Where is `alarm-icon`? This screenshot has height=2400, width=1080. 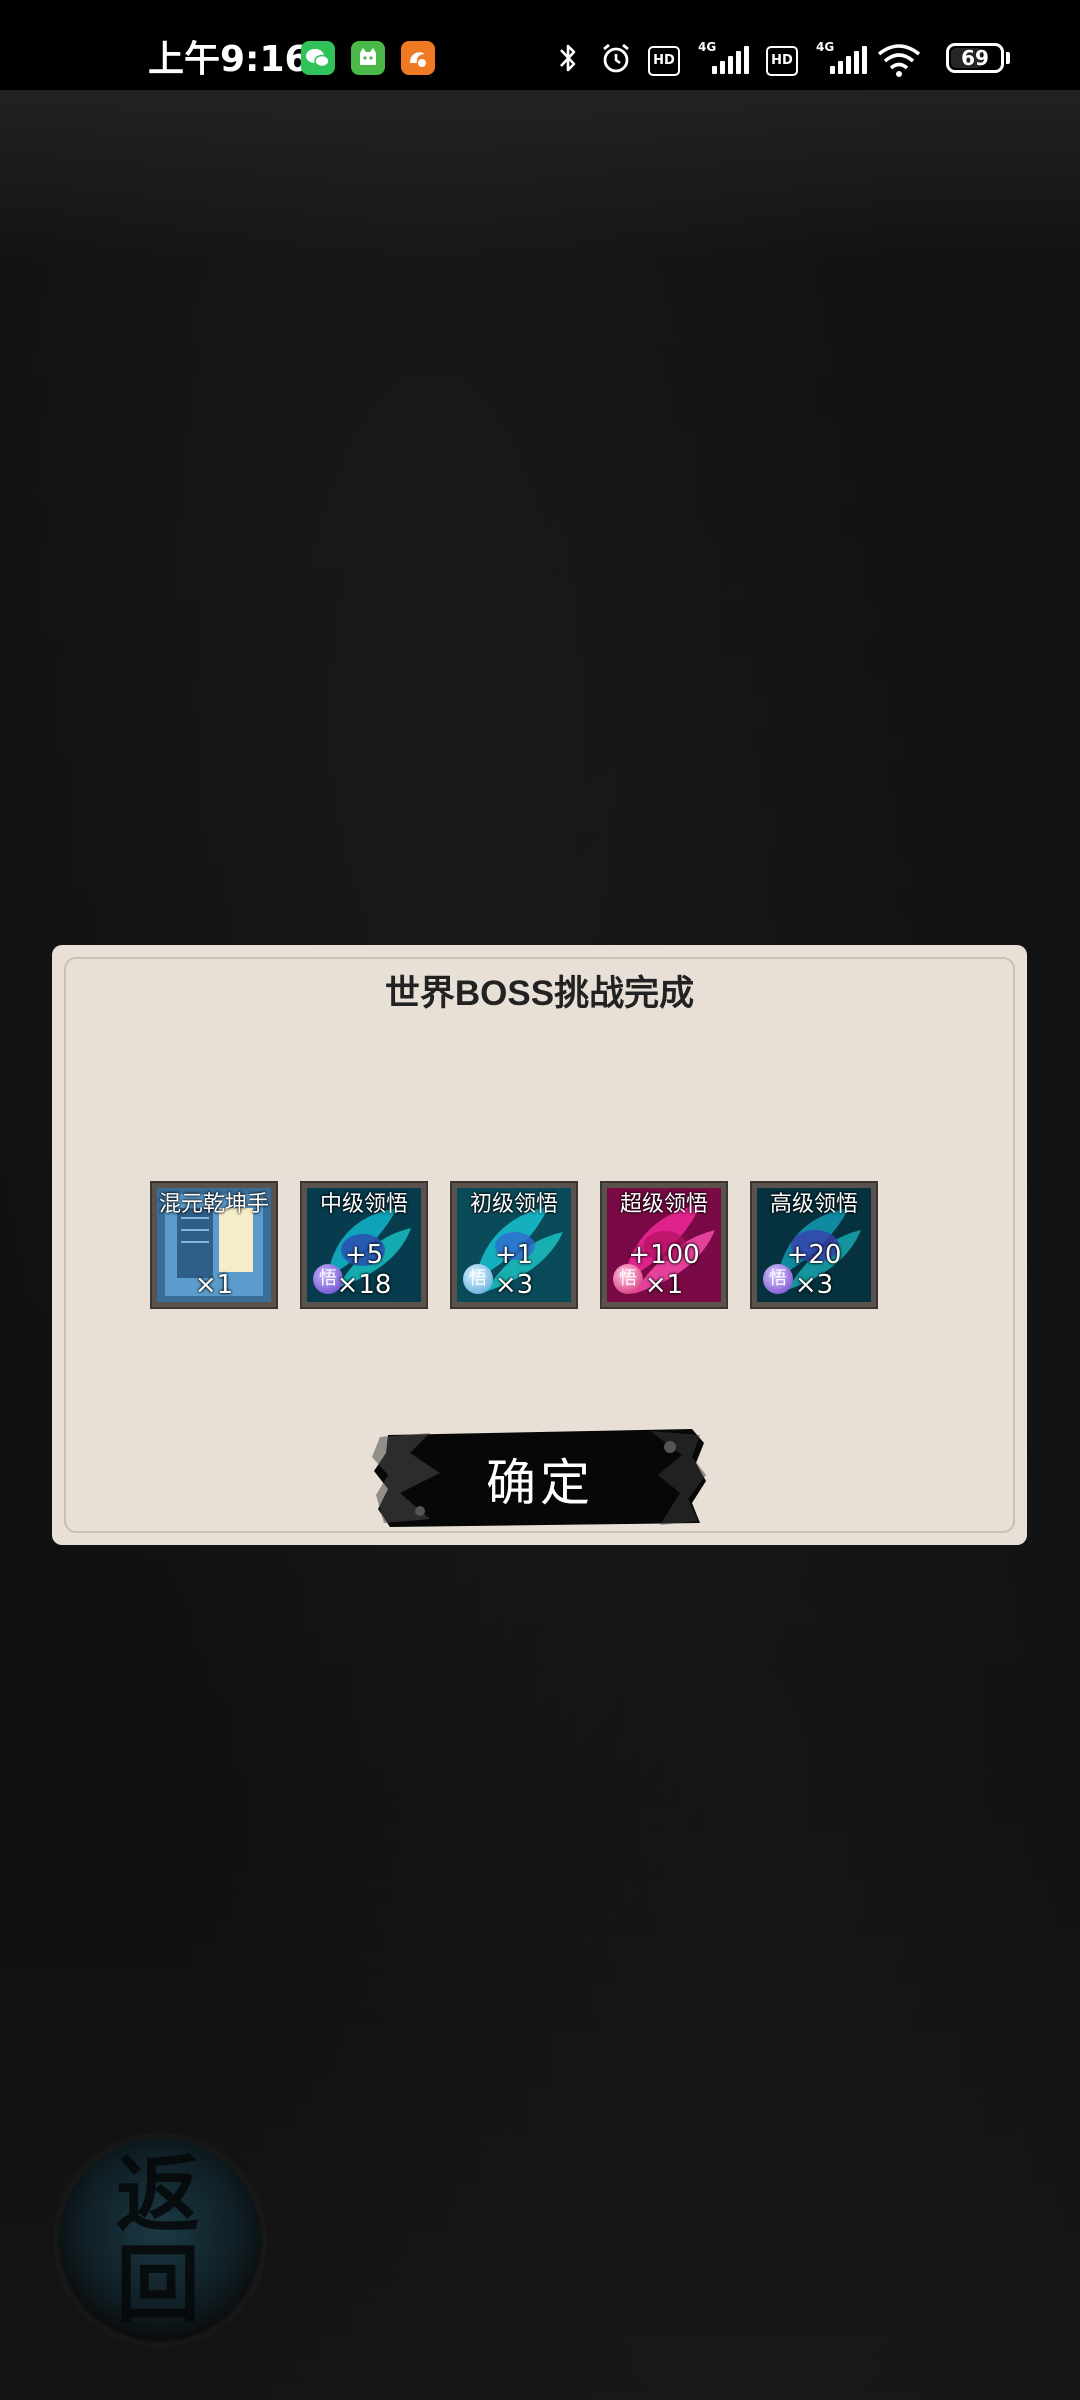 alarm-icon is located at coordinates (616, 58).